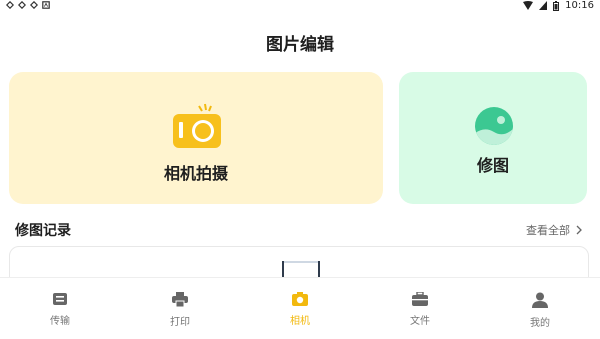  What do you see at coordinates (60, 299) in the screenshot?
I see `transfer-icon` at bounding box center [60, 299].